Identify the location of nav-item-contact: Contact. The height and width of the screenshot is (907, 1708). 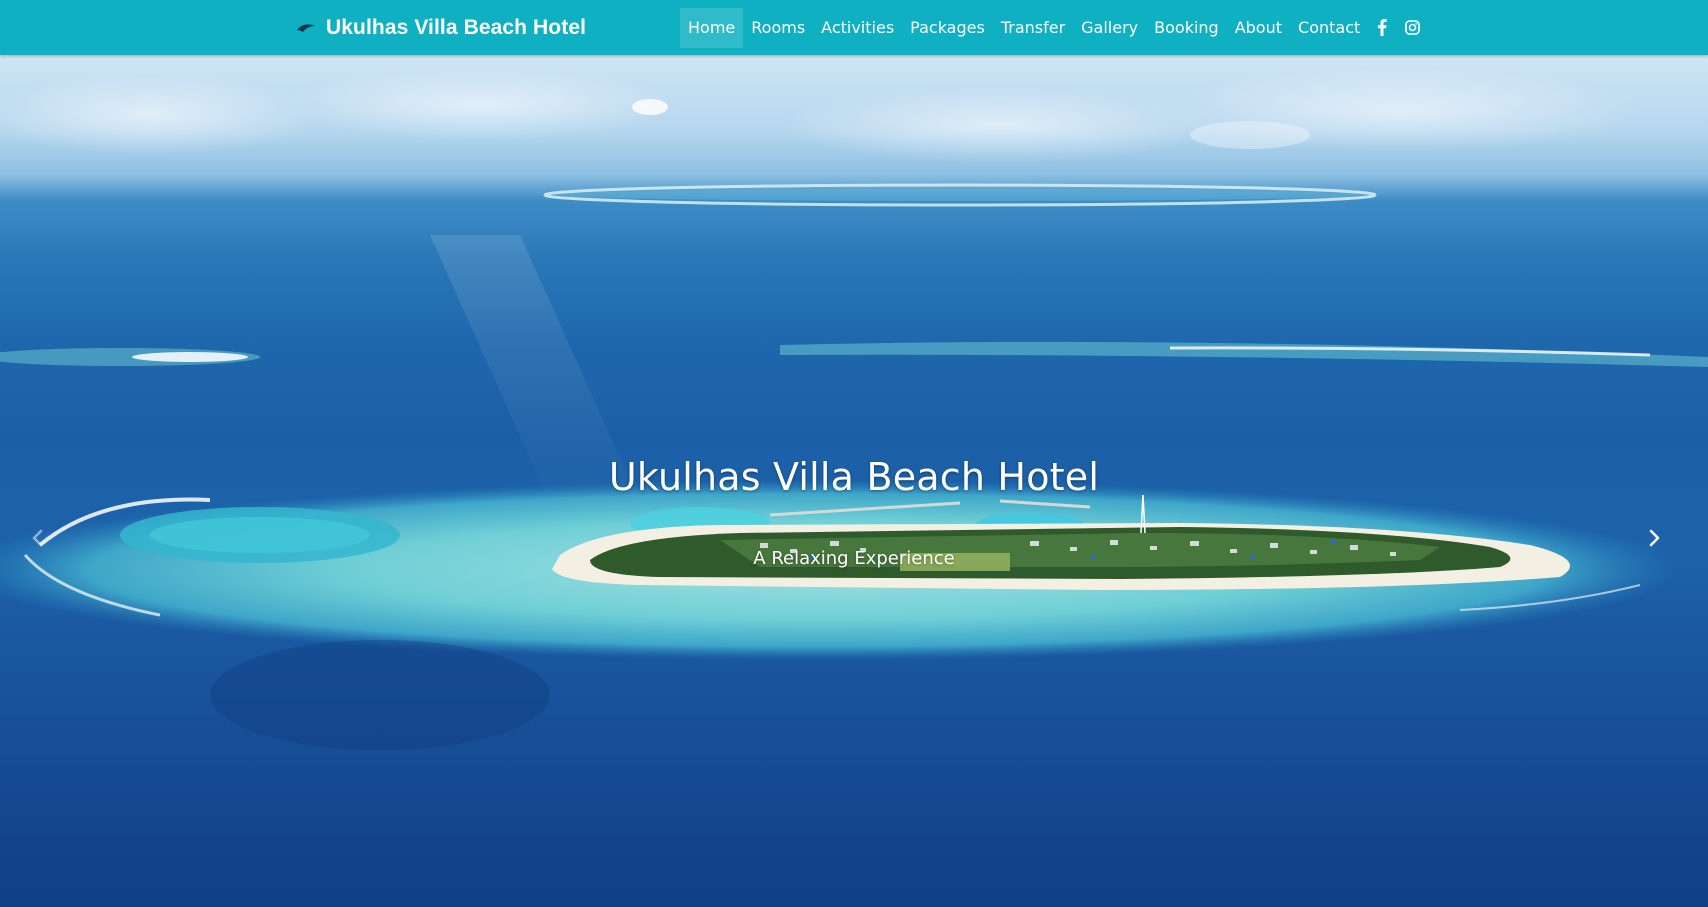
(1329, 28).